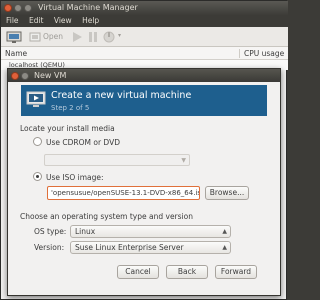 This screenshot has width=320, height=300. Describe the element at coordinates (138, 272) in the screenshot. I see `cancel-button: Cancel` at that location.